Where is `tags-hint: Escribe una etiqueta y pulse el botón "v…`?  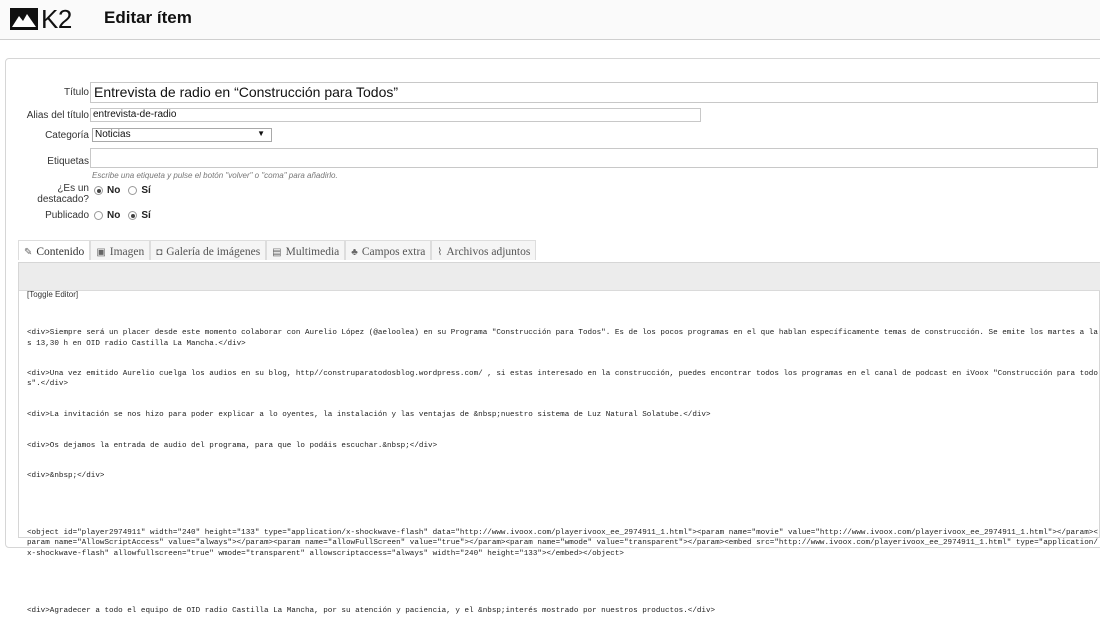 tags-hint: Escribe una etiqueta y pulse el botón "v… is located at coordinates (215, 175).